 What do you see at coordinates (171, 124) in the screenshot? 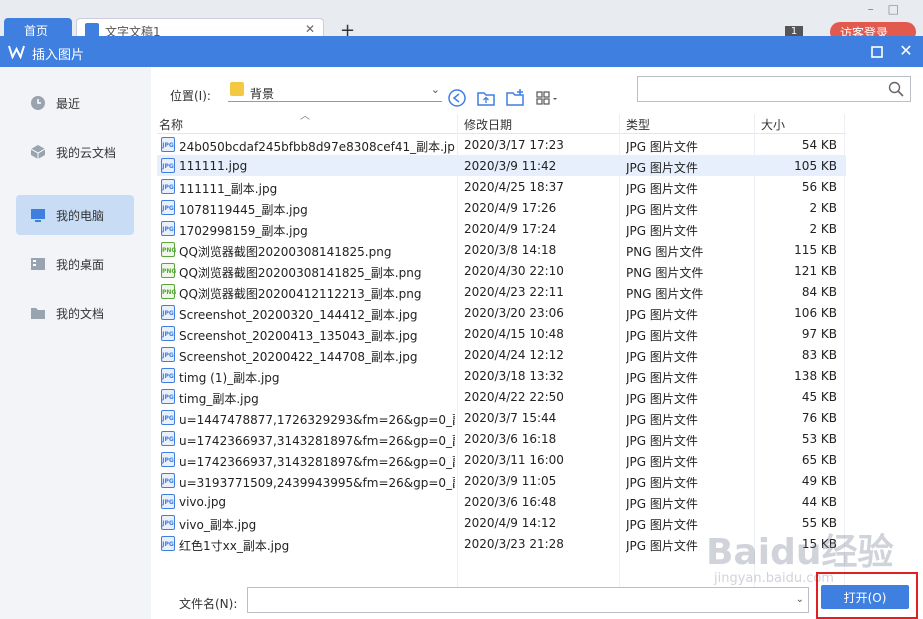
I see `column-header-name: 名称` at bounding box center [171, 124].